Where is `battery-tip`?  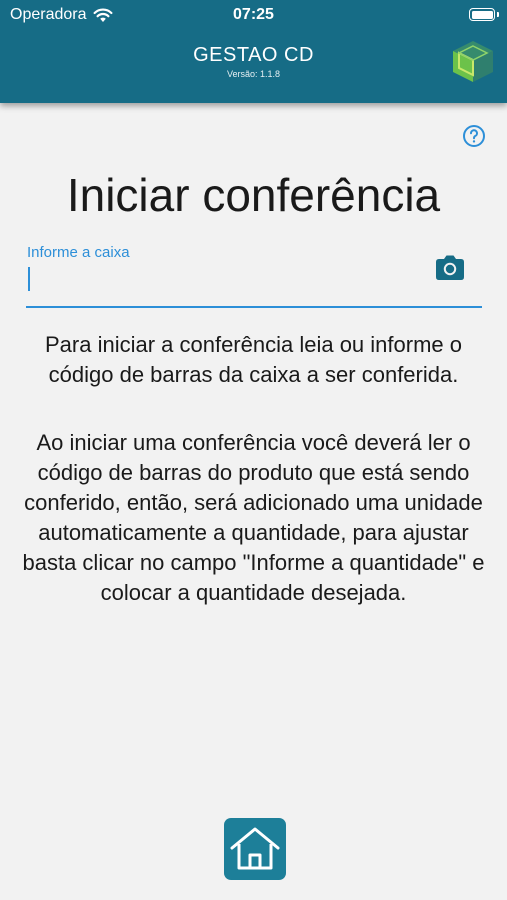
battery-tip is located at coordinates (498, 14).